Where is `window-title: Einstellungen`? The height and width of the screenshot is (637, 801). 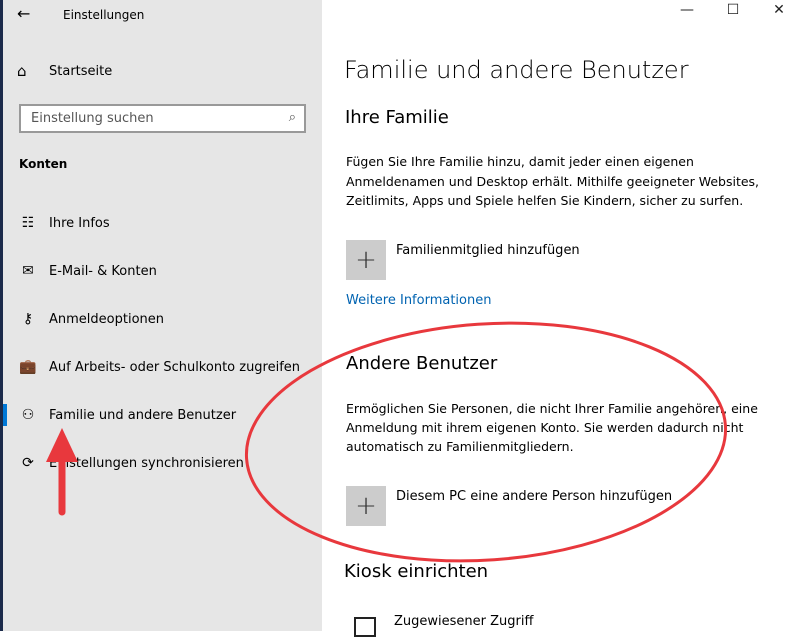
window-title: Einstellungen is located at coordinates (104, 15).